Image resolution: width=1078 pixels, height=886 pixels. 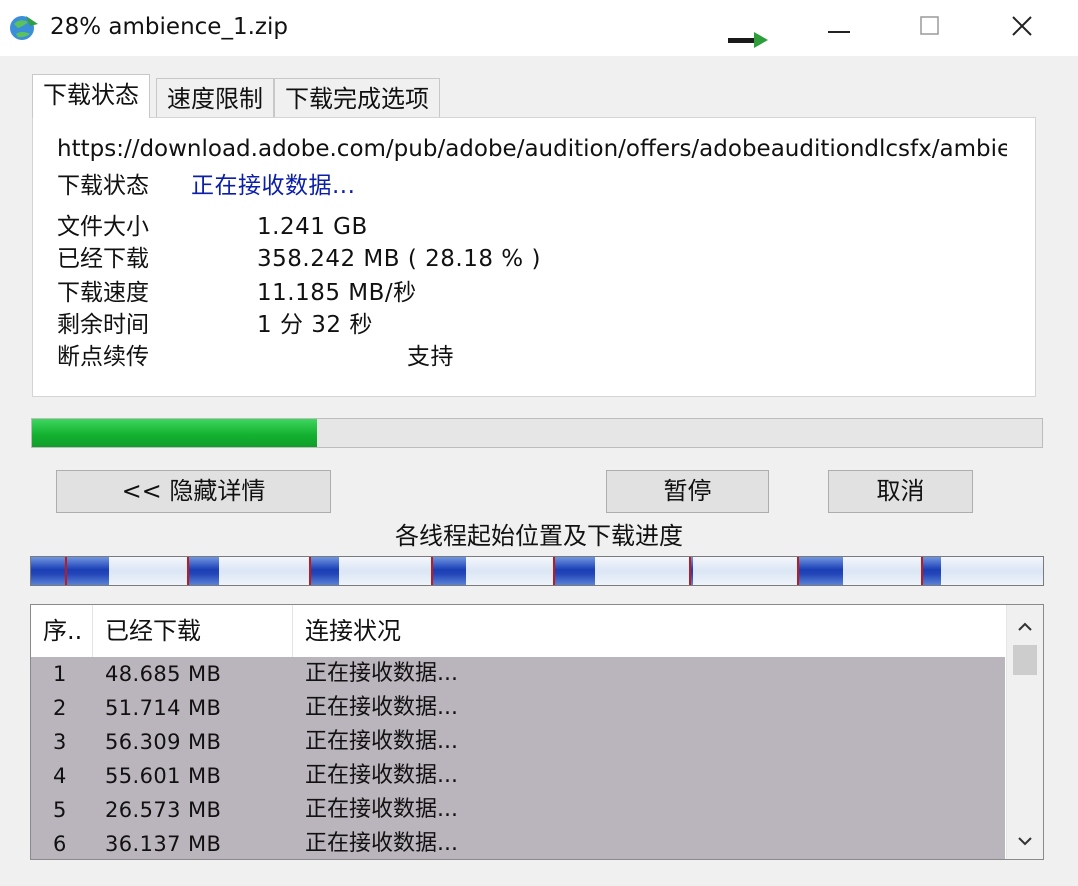 I want to click on list-scrollbar, so click(x=1024, y=732).